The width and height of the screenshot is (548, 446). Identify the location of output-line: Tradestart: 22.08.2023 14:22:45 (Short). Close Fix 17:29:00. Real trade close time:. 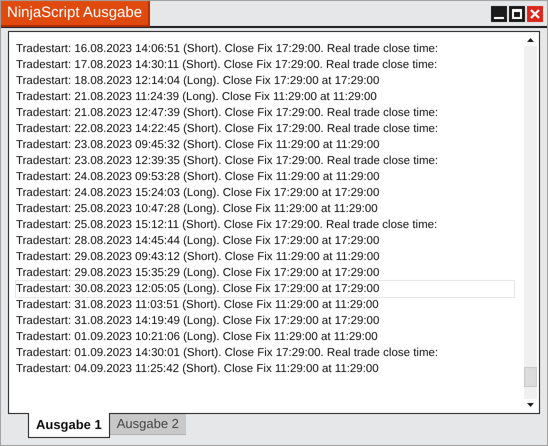
(228, 129).